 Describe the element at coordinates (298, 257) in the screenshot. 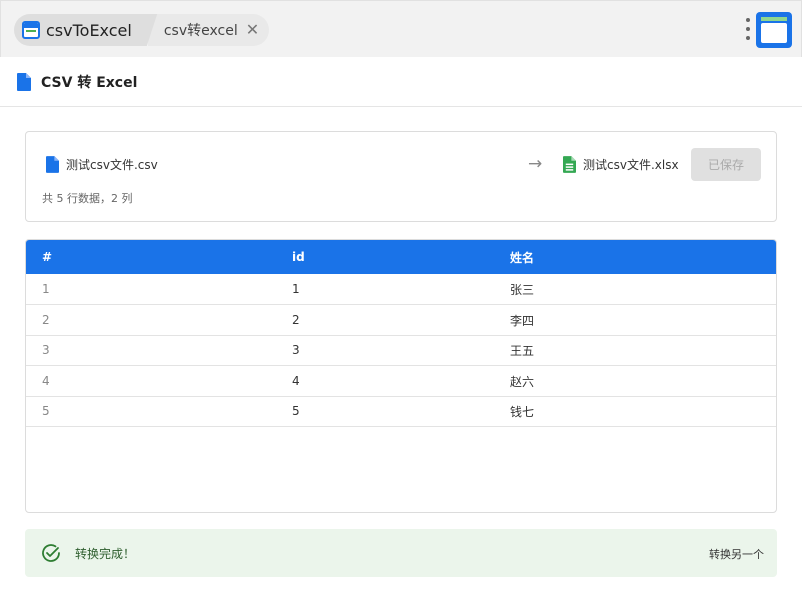

I see `column-header-id: id` at that location.